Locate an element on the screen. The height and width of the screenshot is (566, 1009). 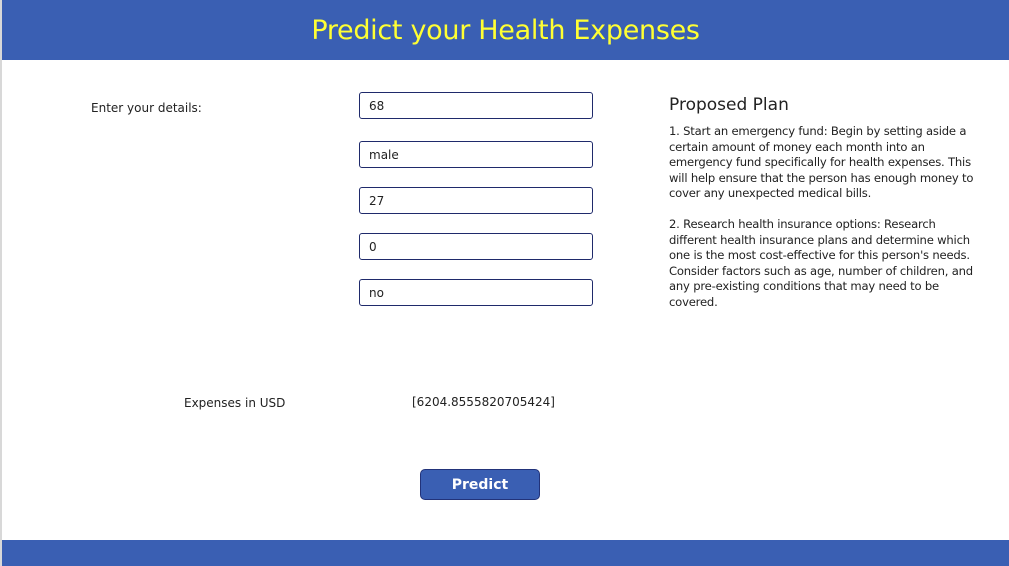
page-title: Predict your Health Expenses is located at coordinates (505, 30).